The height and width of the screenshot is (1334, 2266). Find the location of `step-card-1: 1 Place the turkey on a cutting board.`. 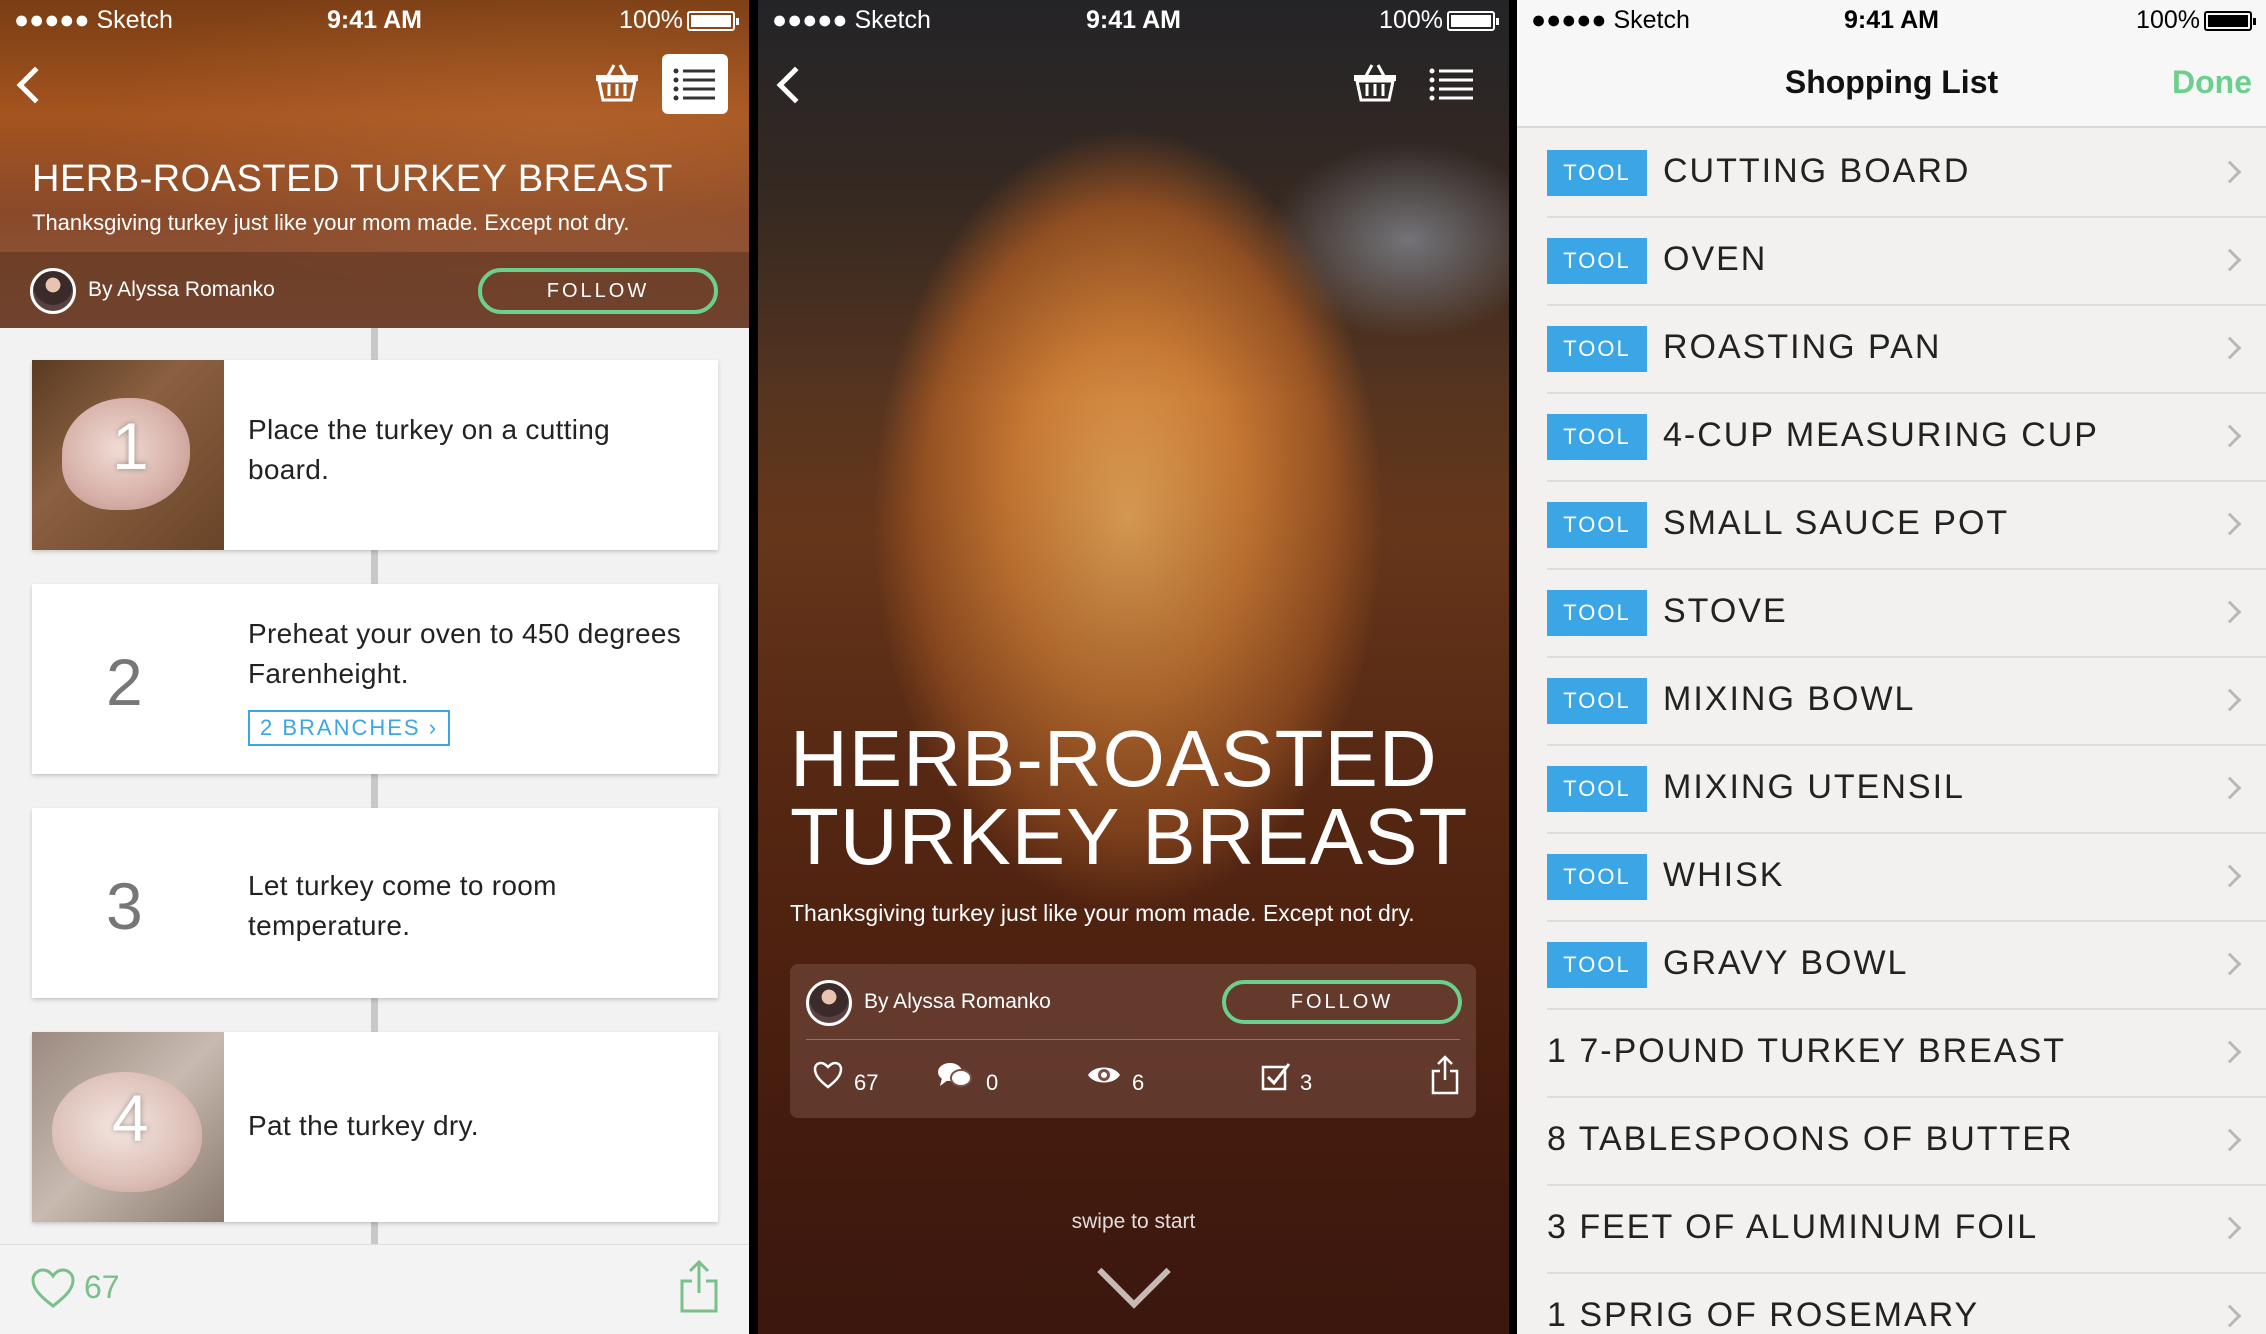

step-card-1: 1 Place the turkey on a cutting board. is located at coordinates (375, 455).